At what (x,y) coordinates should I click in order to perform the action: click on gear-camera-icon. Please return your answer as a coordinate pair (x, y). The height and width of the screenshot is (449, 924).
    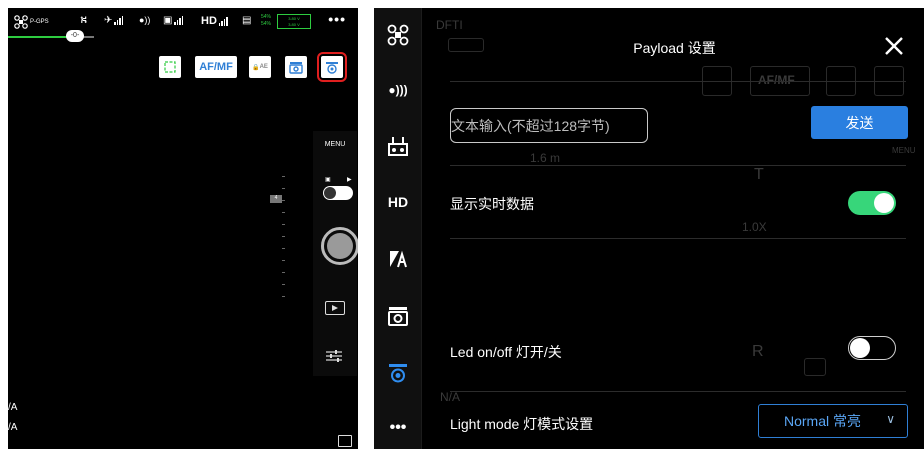
    Looking at the image, I should click on (332, 68).